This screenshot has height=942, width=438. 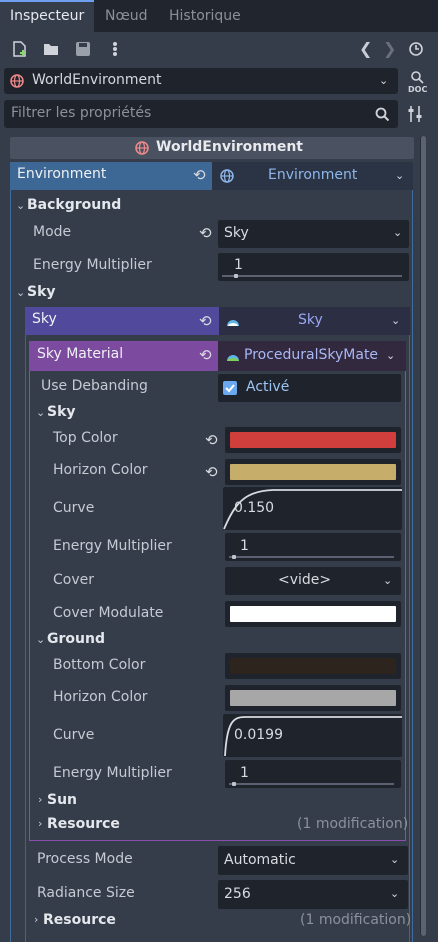 I want to click on environment-resource-name: Environment, so click(x=313, y=175).